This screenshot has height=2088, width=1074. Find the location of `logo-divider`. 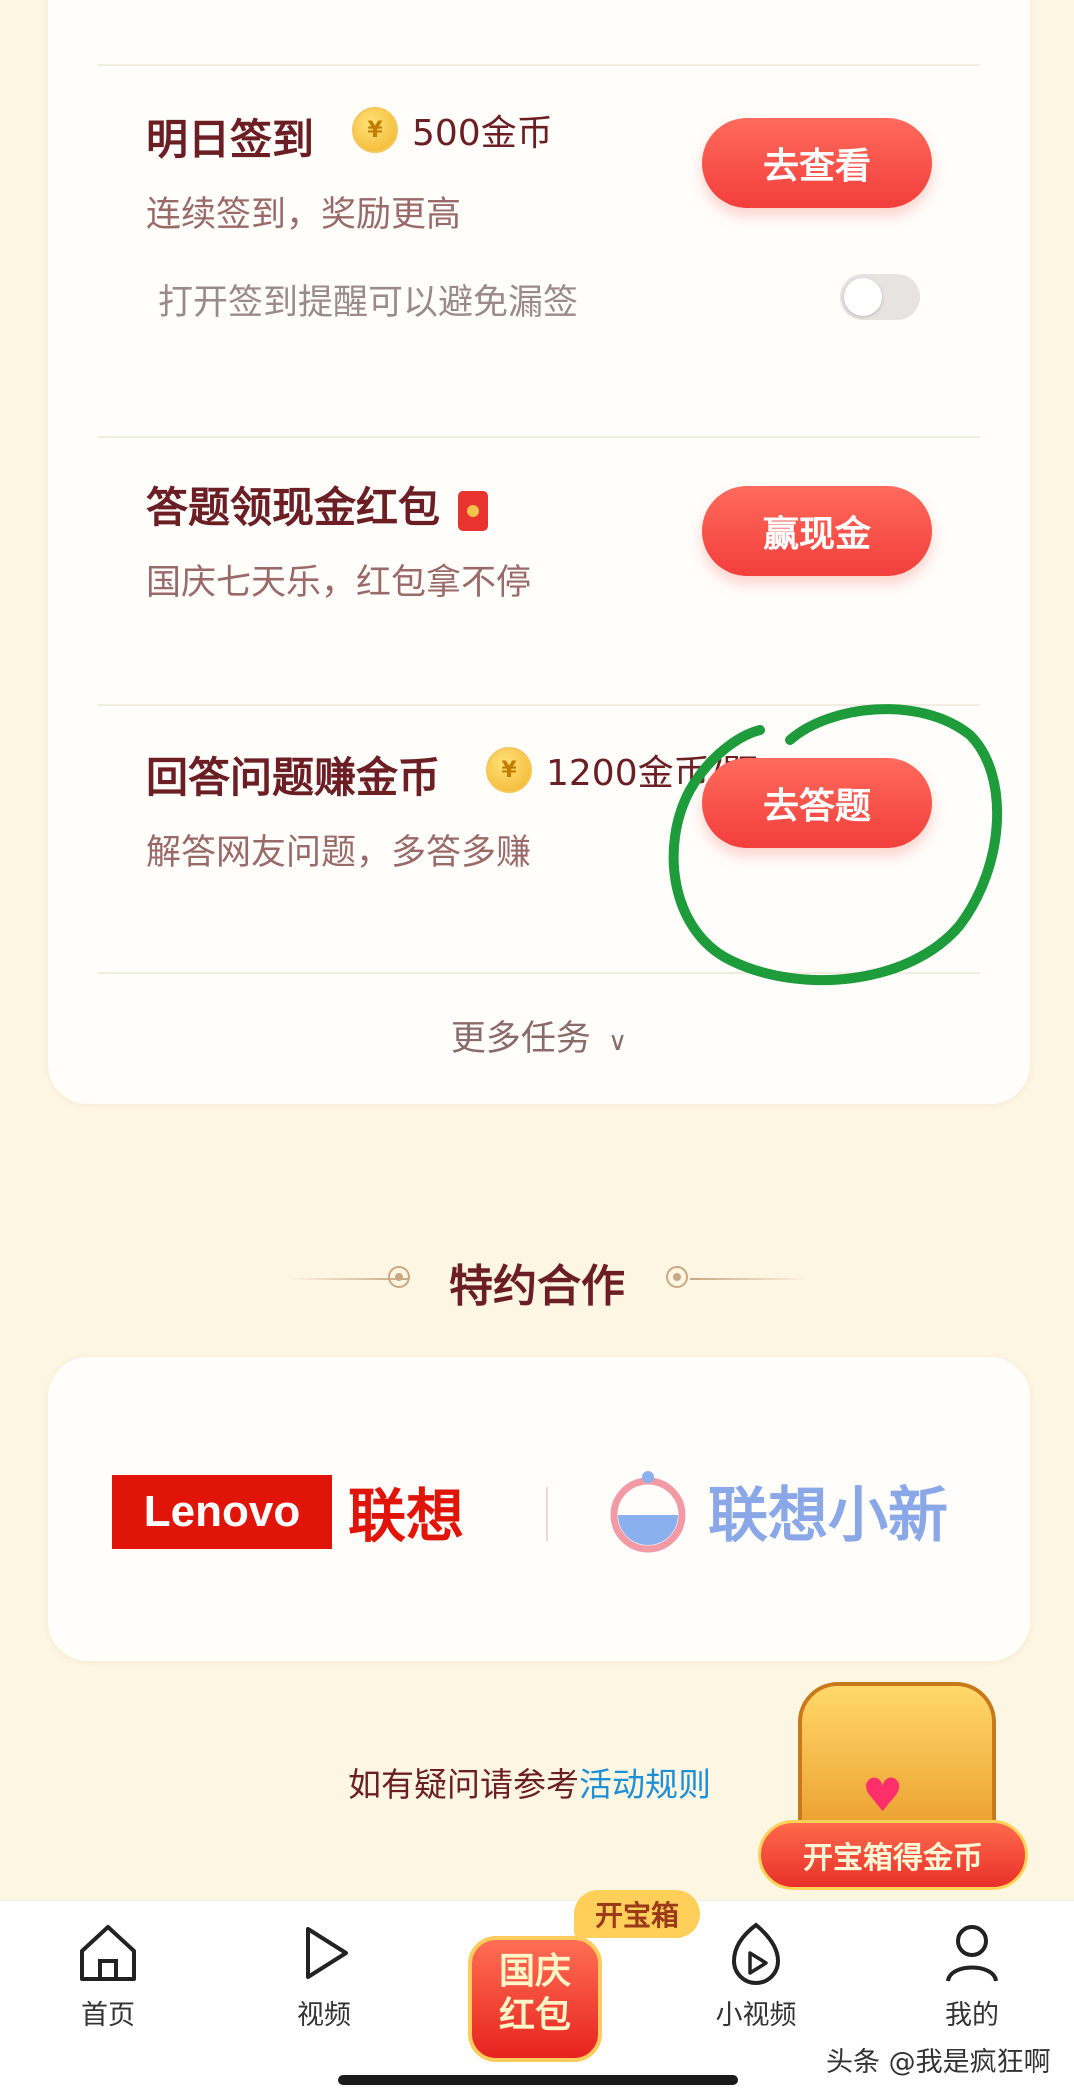

logo-divider is located at coordinates (547, 1514).